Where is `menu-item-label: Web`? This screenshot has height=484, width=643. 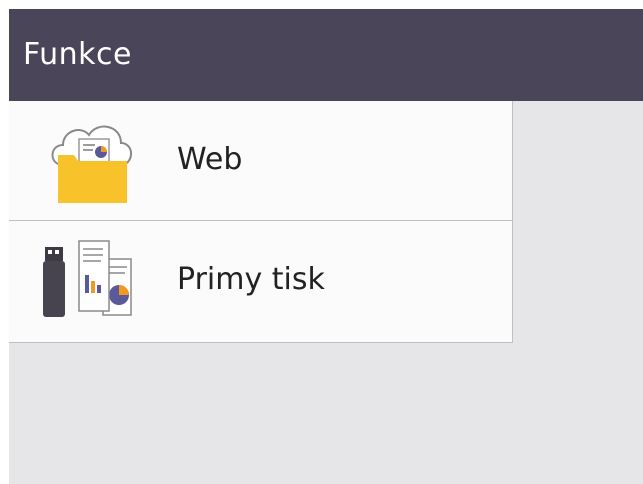
menu-item-label: Web is located at coordinates (210, 159).